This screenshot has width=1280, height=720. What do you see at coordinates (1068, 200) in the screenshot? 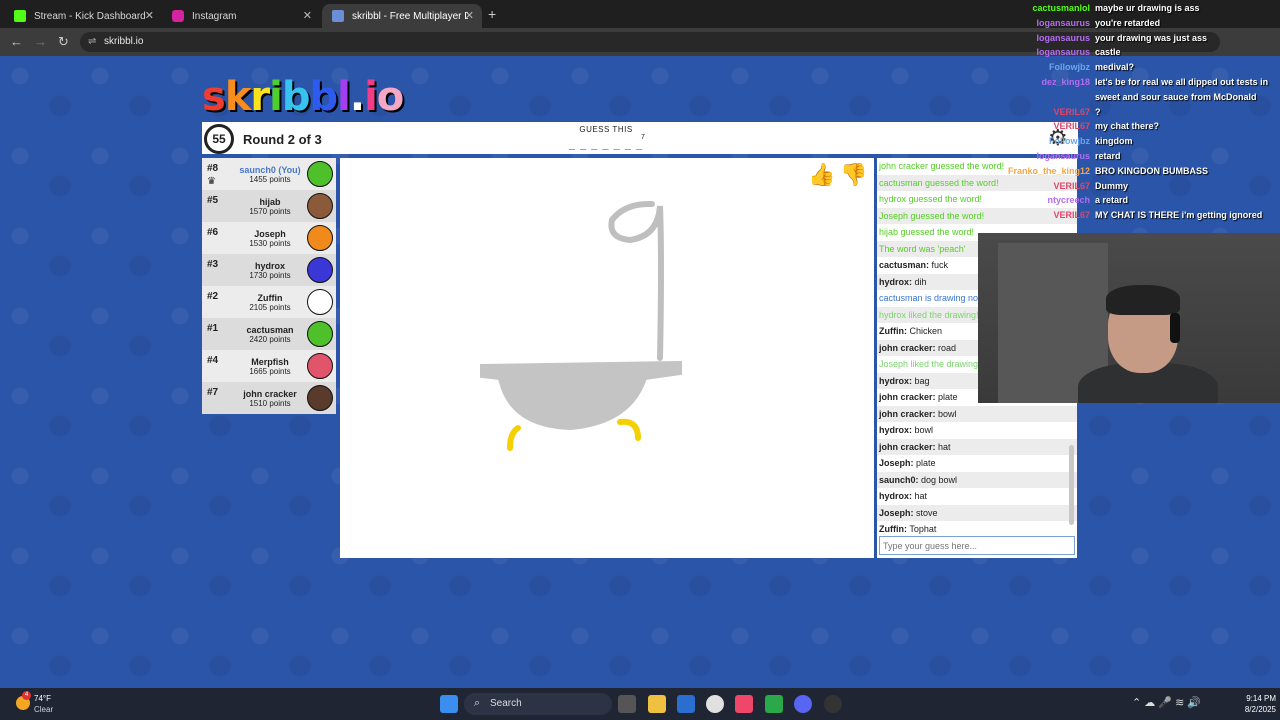
I see `stream-chat-user: ntycreech` at bounding box center [1068, 200].